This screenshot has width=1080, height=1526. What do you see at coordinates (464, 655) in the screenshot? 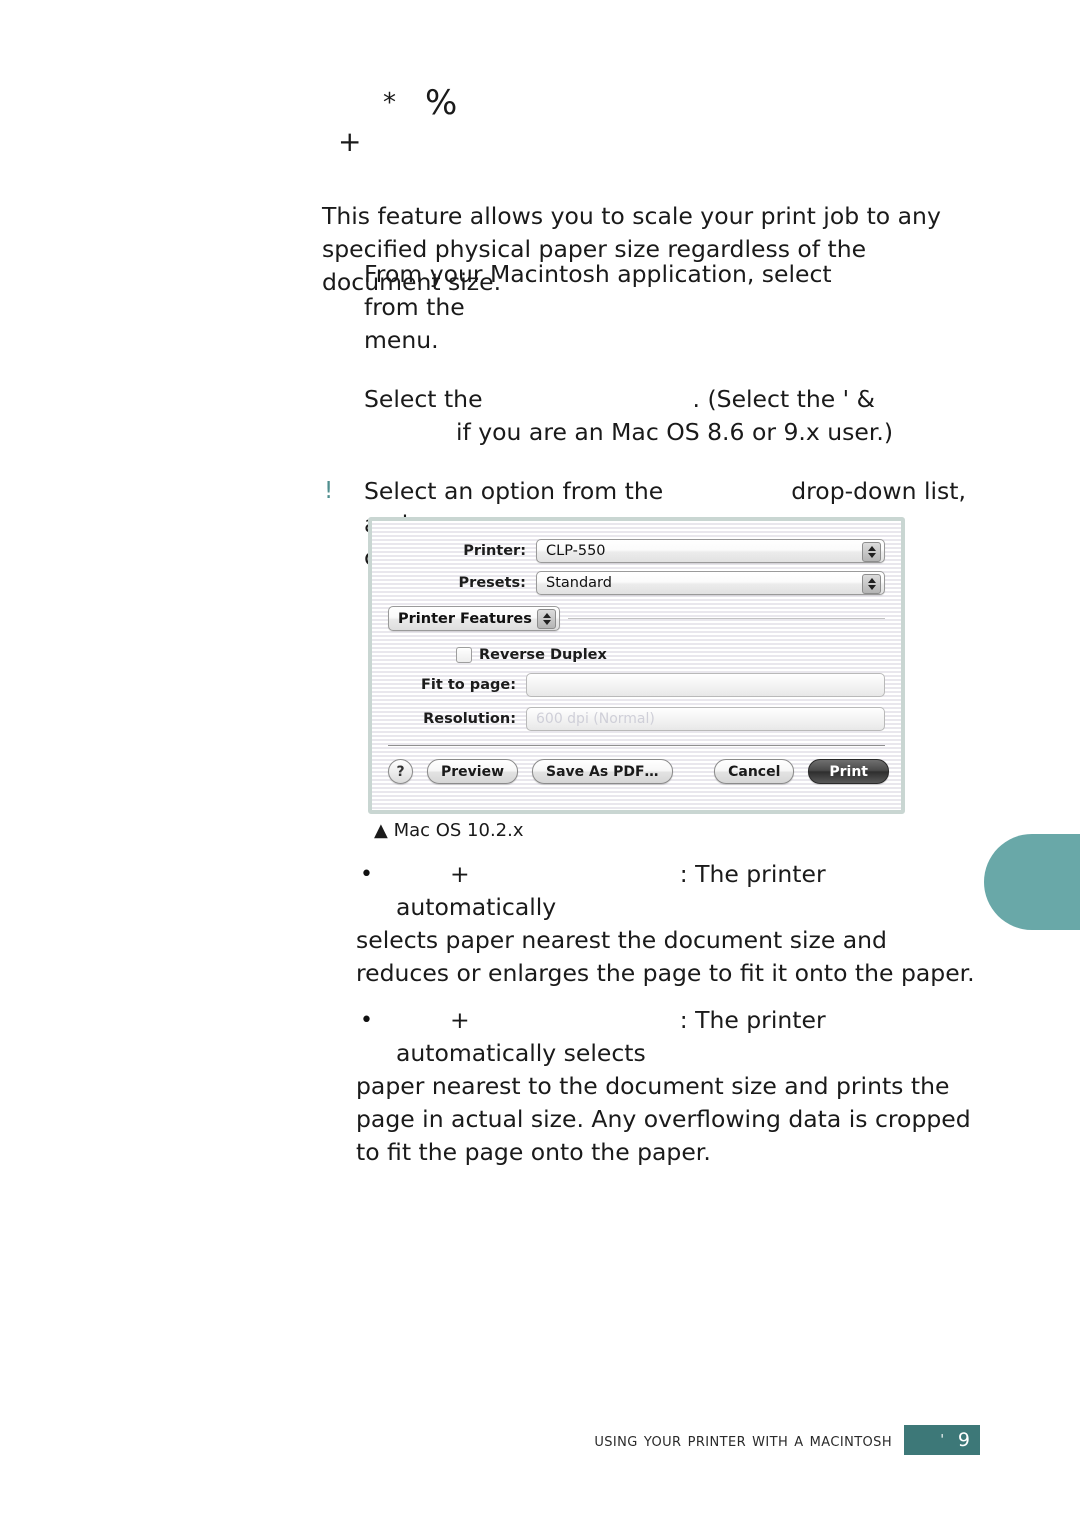
I see `reverse-duplex-checkbox` at bounding box center [464, 655].